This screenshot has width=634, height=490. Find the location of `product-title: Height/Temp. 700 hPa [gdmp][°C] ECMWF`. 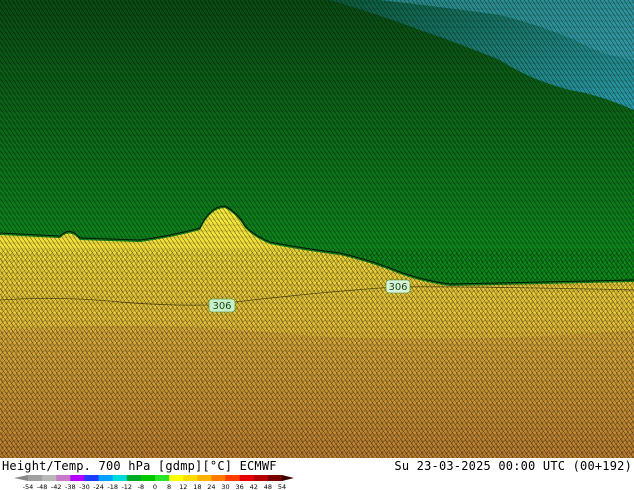

product-title: Height/Temp. 700 hPa [gdmp][°C] ECMWF is located at coordinates (139, 466).